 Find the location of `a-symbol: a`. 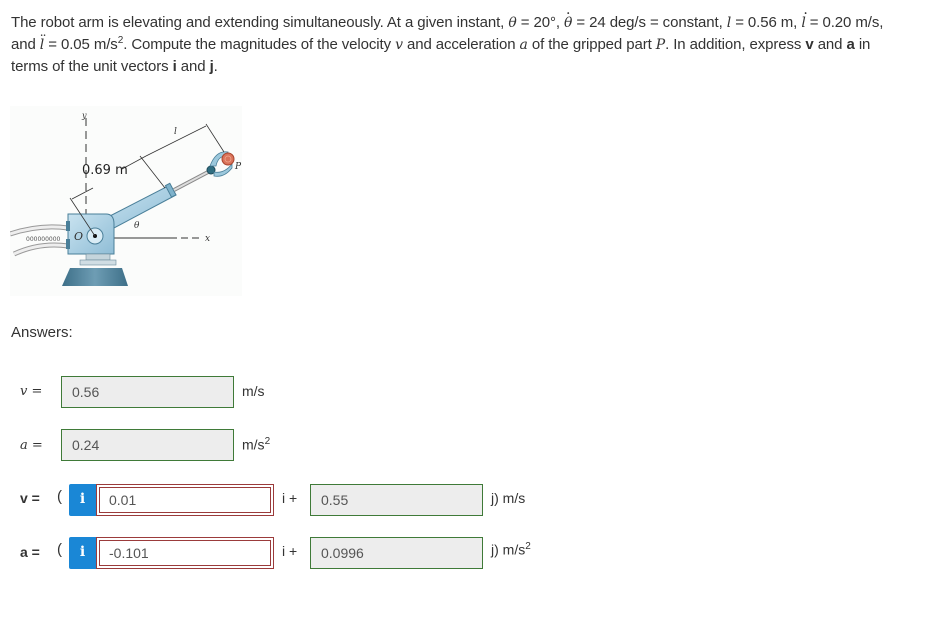

a-symbol: a is located at coordinates (523, 45).